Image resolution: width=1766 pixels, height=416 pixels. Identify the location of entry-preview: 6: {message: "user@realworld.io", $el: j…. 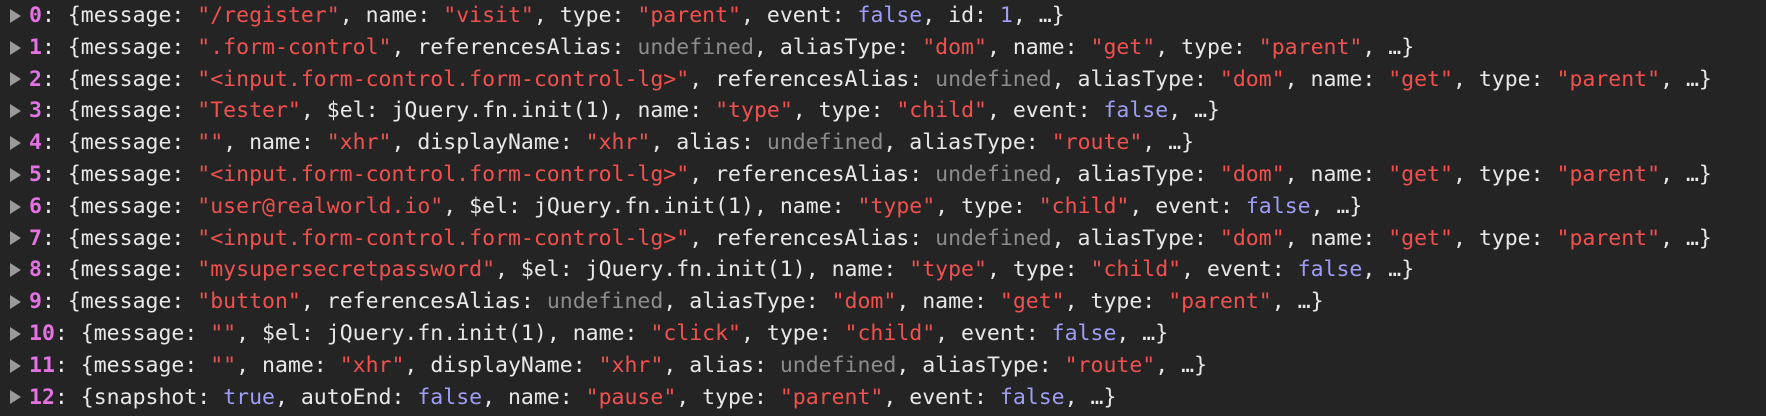
(695, 207).